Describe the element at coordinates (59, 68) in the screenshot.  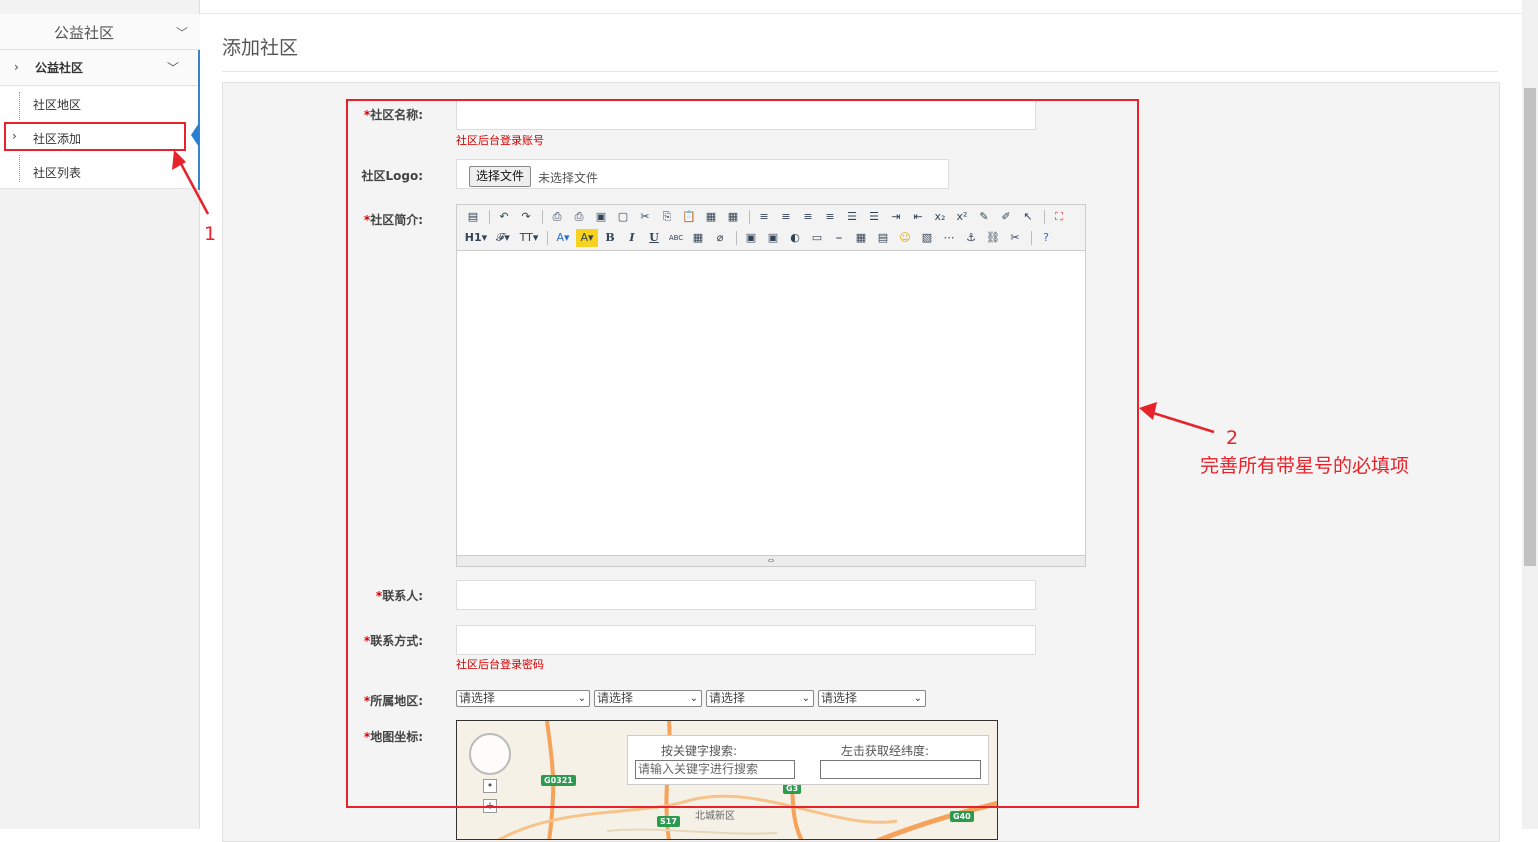
I see `sidebar-group-label: 公益社区` at that location.